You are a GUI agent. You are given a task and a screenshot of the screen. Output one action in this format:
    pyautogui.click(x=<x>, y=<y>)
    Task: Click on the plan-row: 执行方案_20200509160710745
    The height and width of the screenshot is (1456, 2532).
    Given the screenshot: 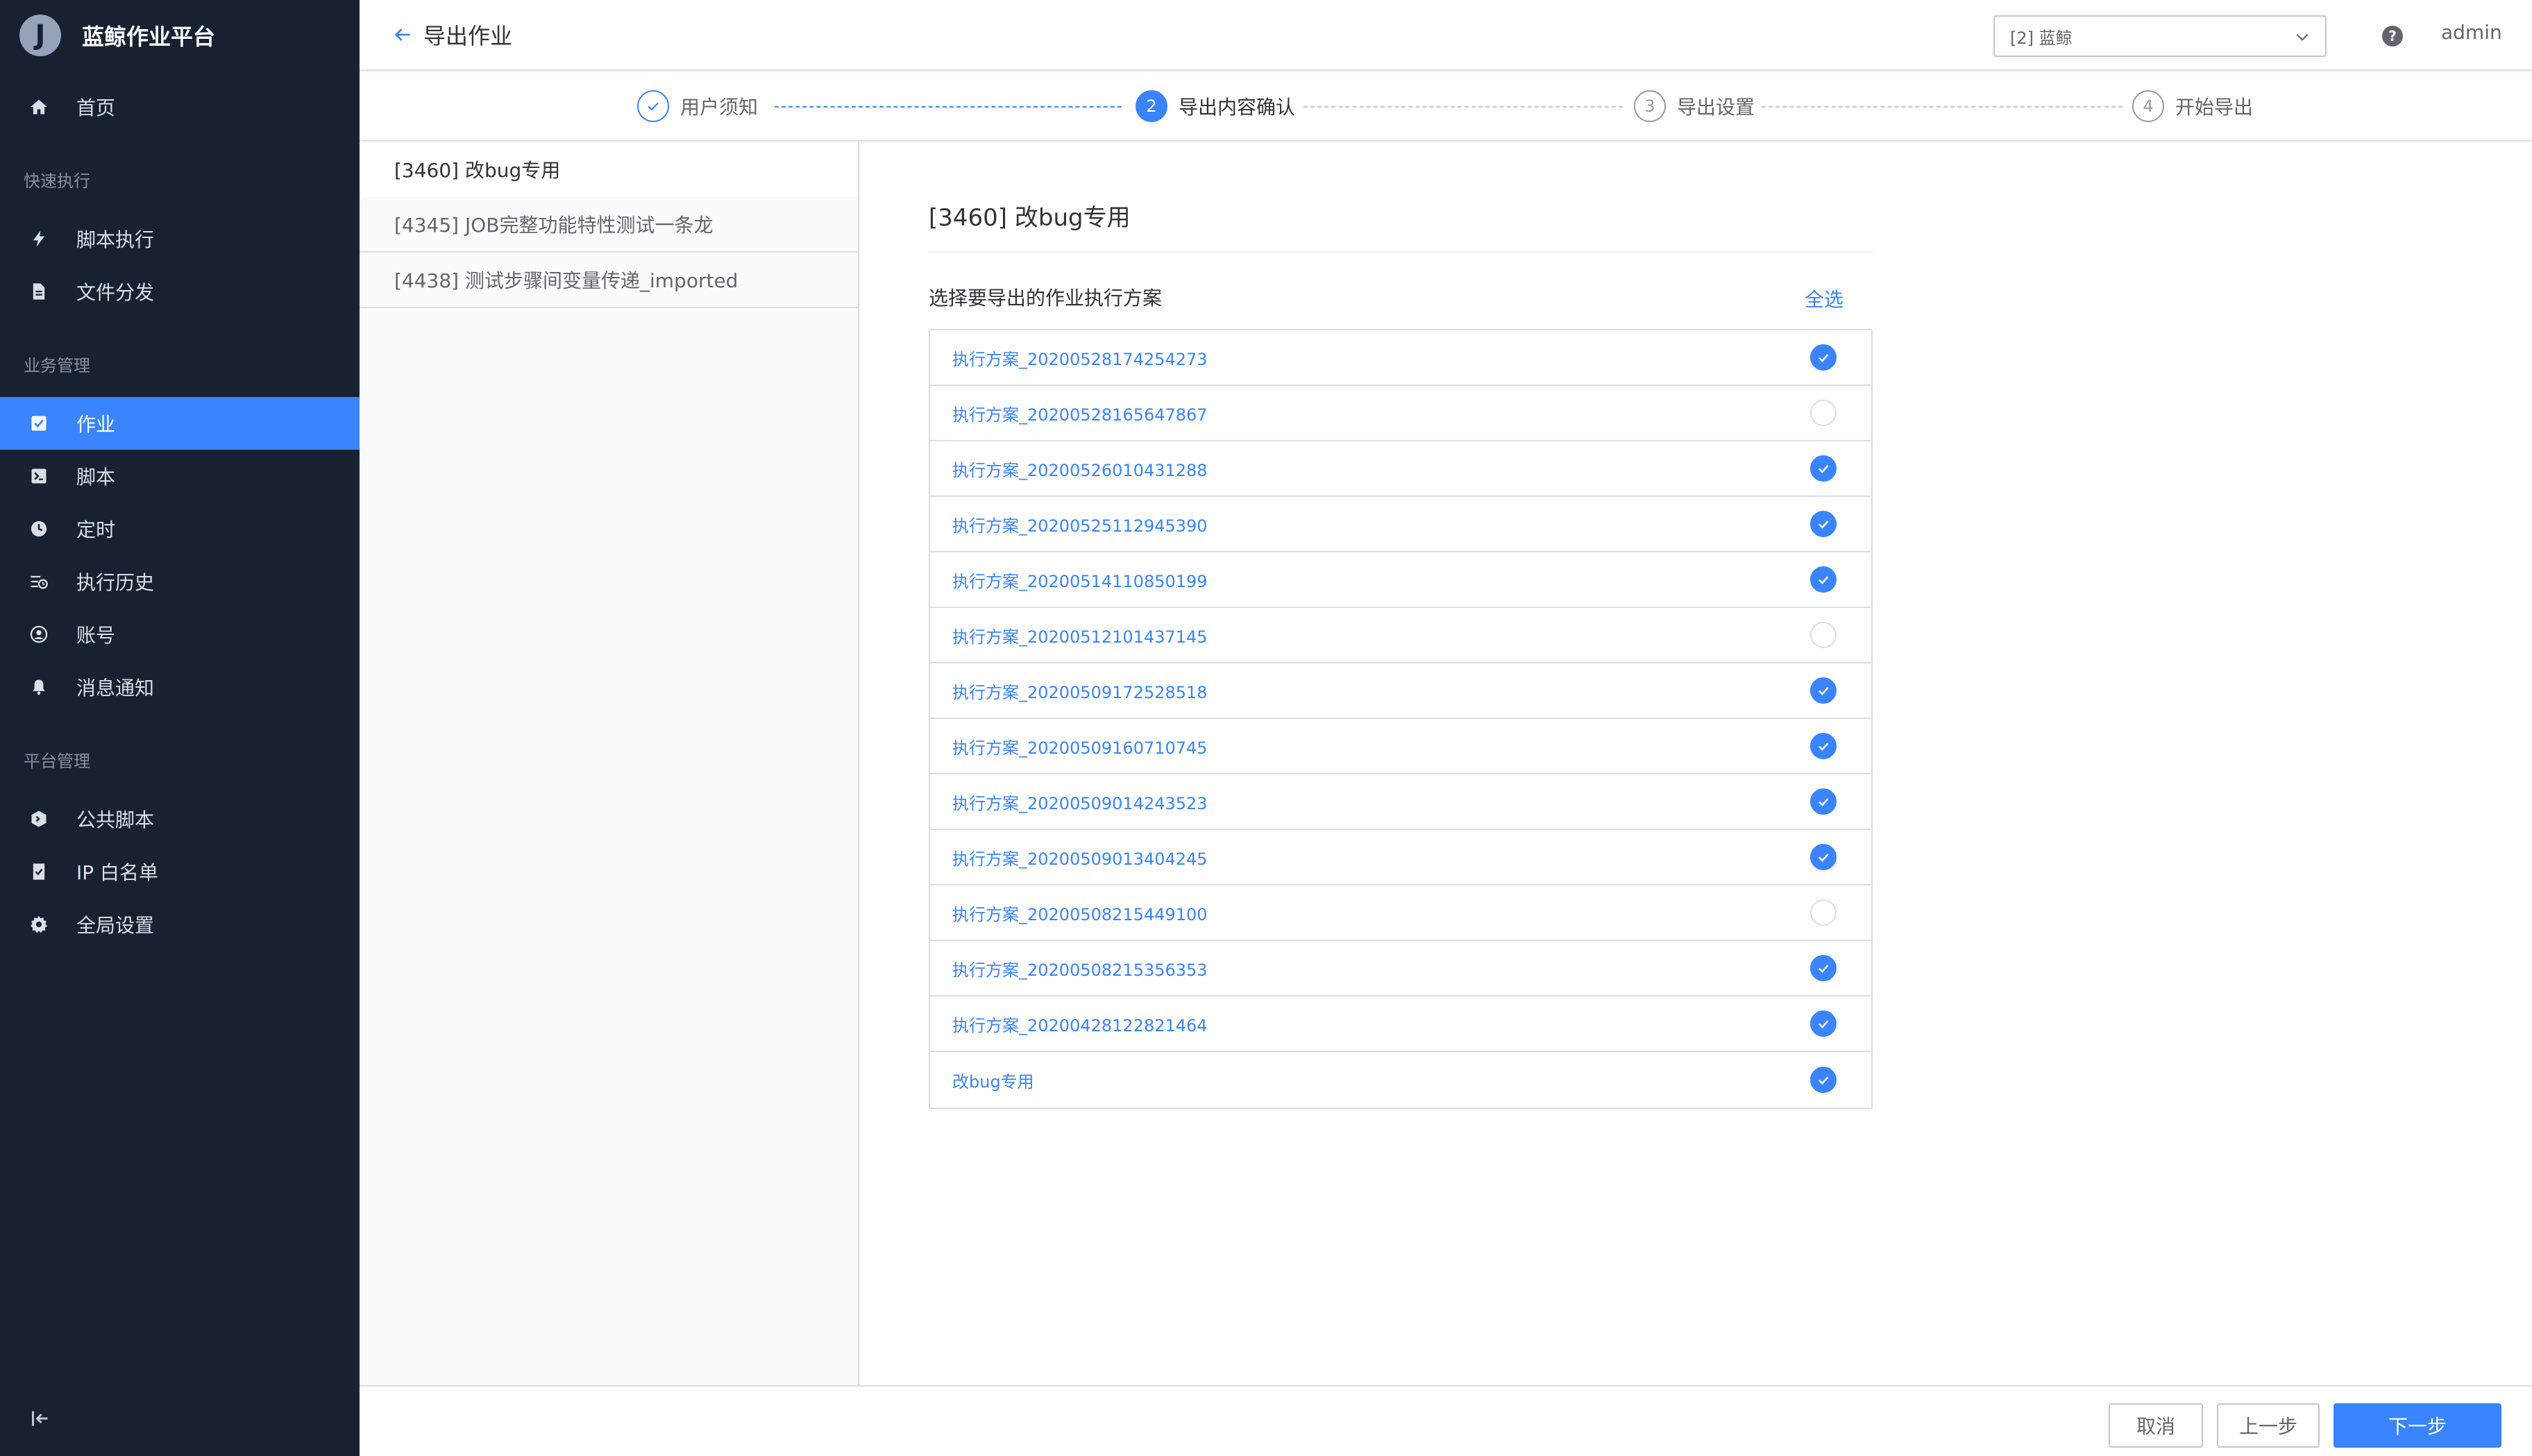 What is the action you would take?
    pyautogui.click(x=1400, y=746)
    